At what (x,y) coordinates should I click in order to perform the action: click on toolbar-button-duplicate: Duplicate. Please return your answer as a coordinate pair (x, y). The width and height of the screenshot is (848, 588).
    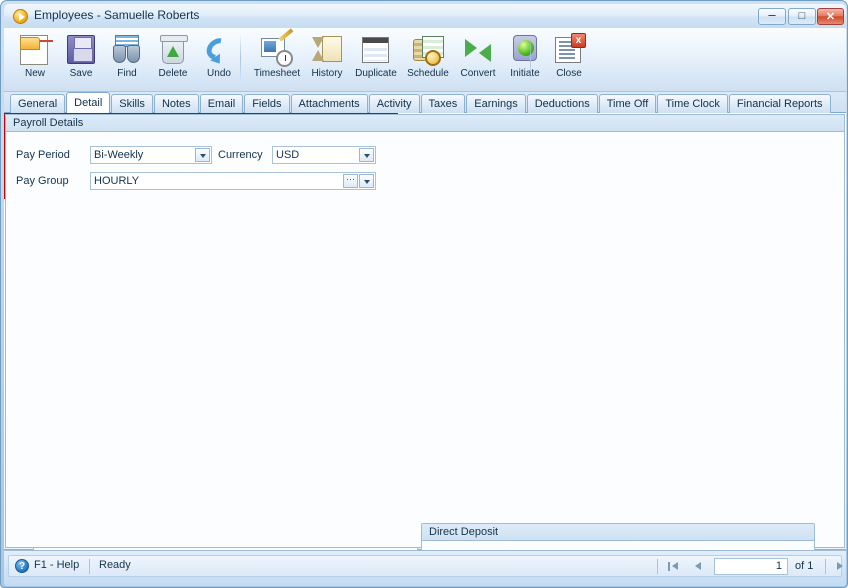
    Looking at the image, I should click on (376, 59).